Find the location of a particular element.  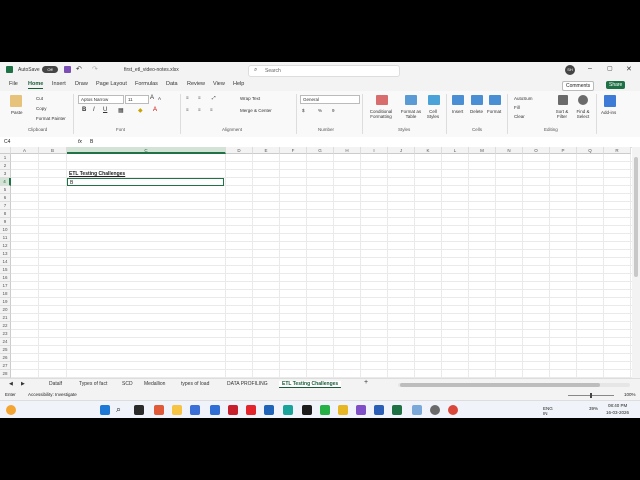

horizontal-scroll-thumb is located at coordinates (500, 385).